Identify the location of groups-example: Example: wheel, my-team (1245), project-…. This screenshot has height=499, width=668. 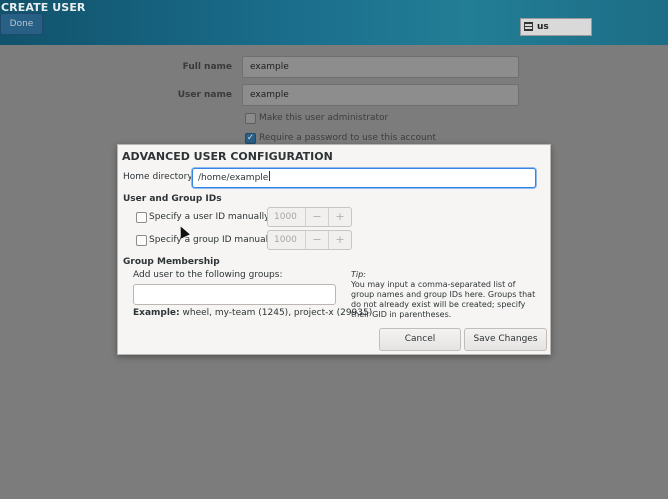
(252, 313).